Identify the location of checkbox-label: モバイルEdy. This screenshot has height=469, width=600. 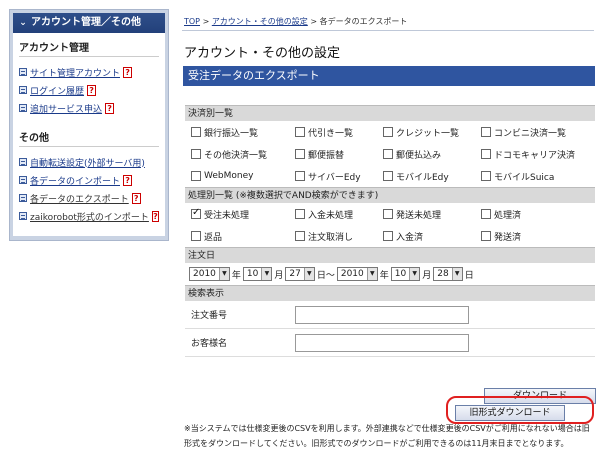
(422, 177).